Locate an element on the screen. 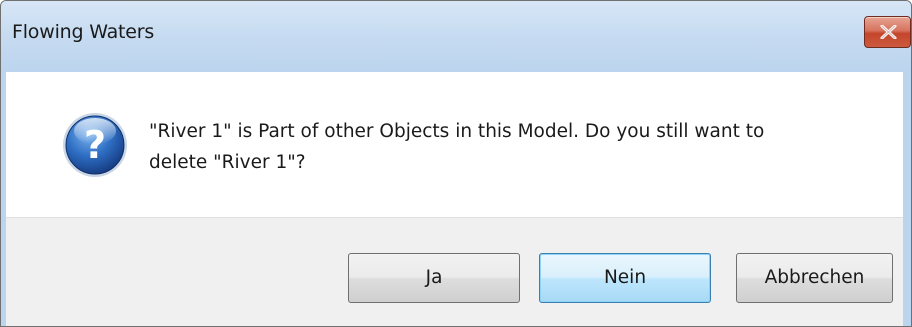  close-x-icon is located at coordinates (888, 32).